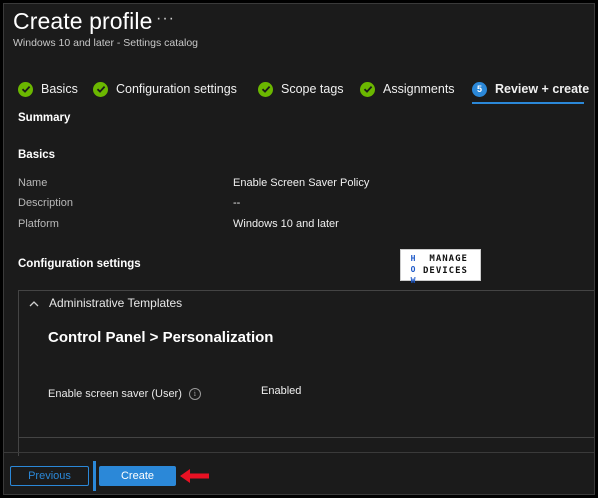 The height and width of the screenshot is (498, 598). Describe the element at coordinates (34, 303) in the screenshot. I see `chevron-up-icon` at that location.